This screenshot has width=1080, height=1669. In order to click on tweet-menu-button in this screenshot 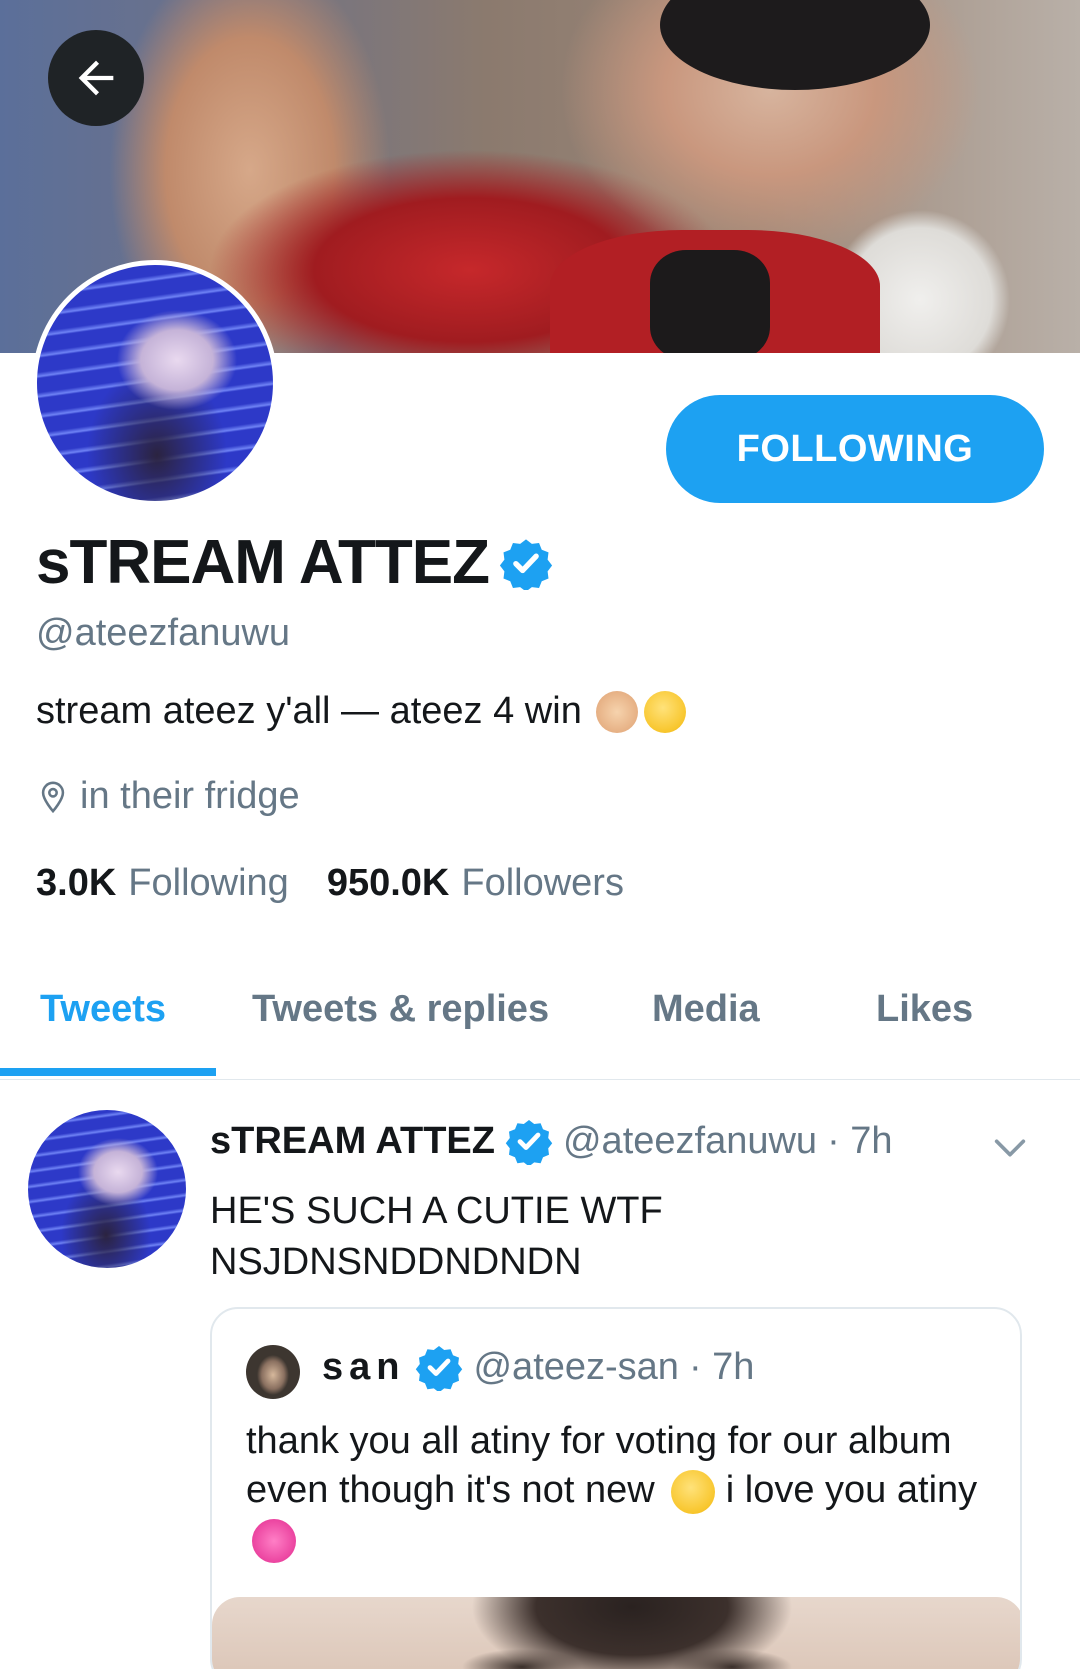, I will do `click(1010, 1150)`.